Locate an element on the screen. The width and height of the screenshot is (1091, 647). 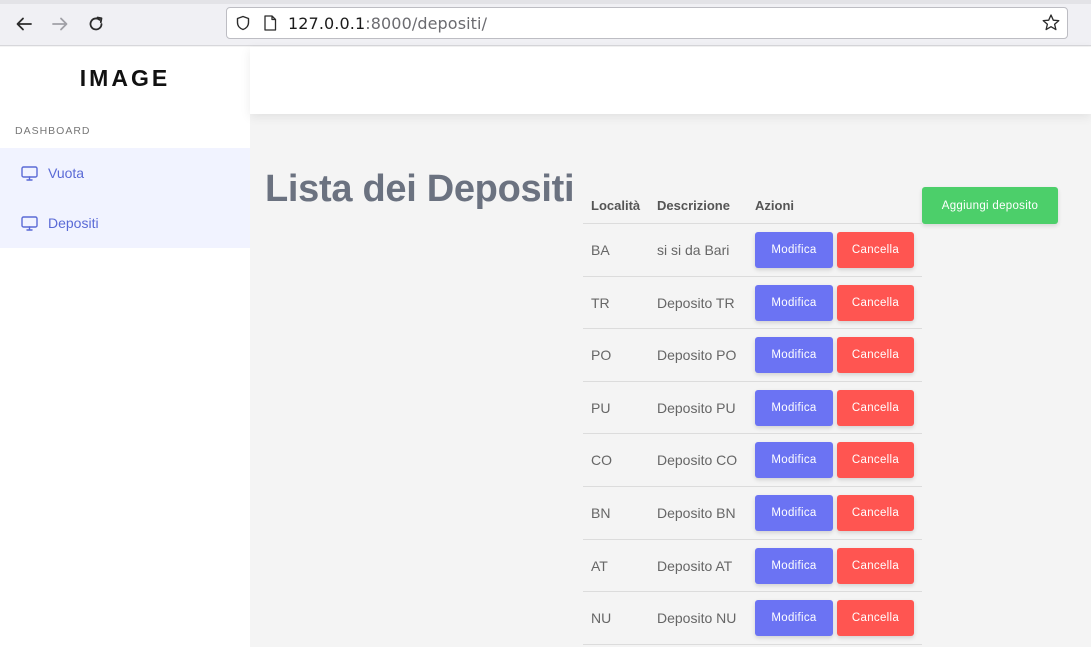
table-row: AT Deposito AT Modifica Cancella is located at coordinates (752, 566).